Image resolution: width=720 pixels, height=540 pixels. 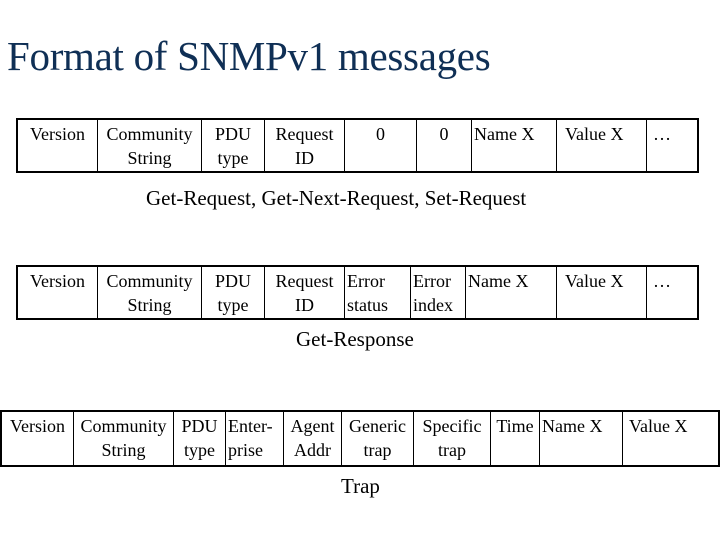 What do you see at coordinates (378, 438) in the screenshot?
I see `field-generic-trap: Generic trap` at bounding box center [378, 438].